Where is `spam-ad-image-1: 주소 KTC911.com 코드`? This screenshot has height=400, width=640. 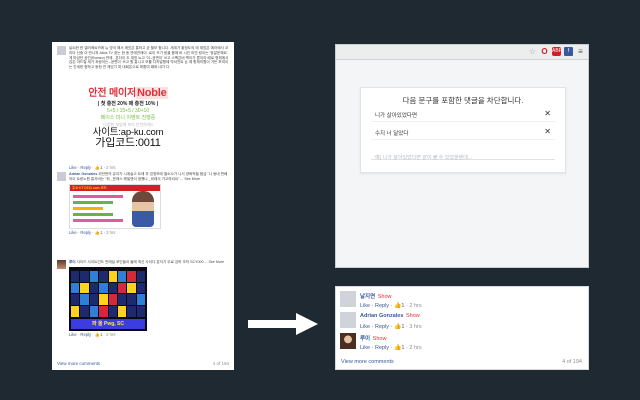 spam-ad-image-1: 주소 KTC911.com 코드 is located at coordinates (115, 206).